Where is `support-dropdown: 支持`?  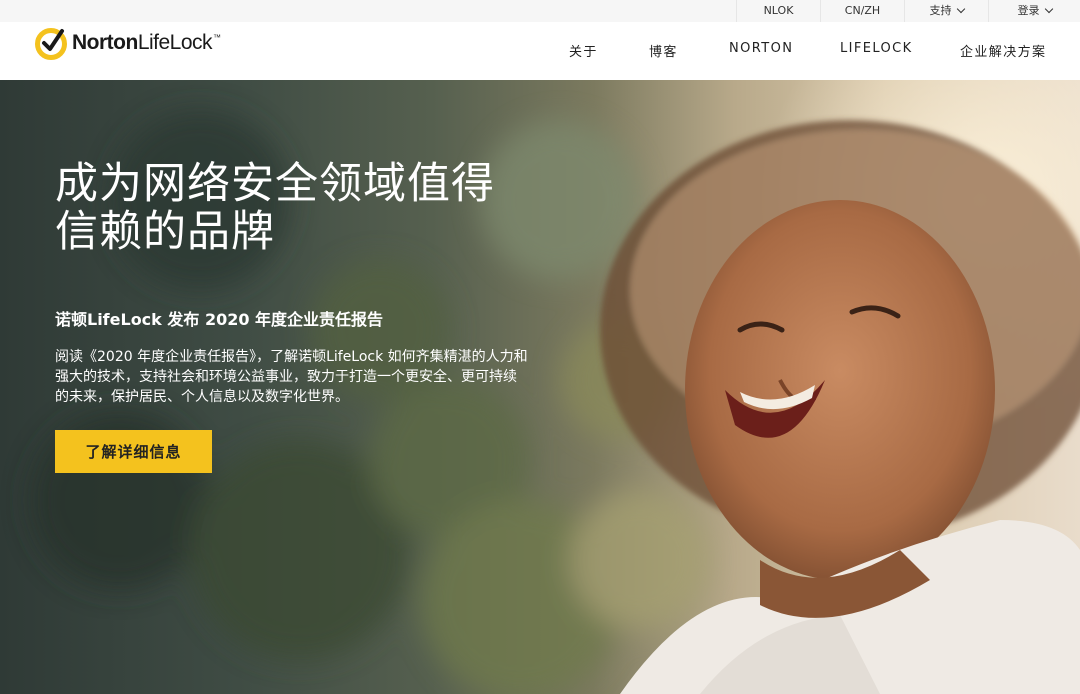
support-dropdown: 支持 is located at coordinates (946, 11).